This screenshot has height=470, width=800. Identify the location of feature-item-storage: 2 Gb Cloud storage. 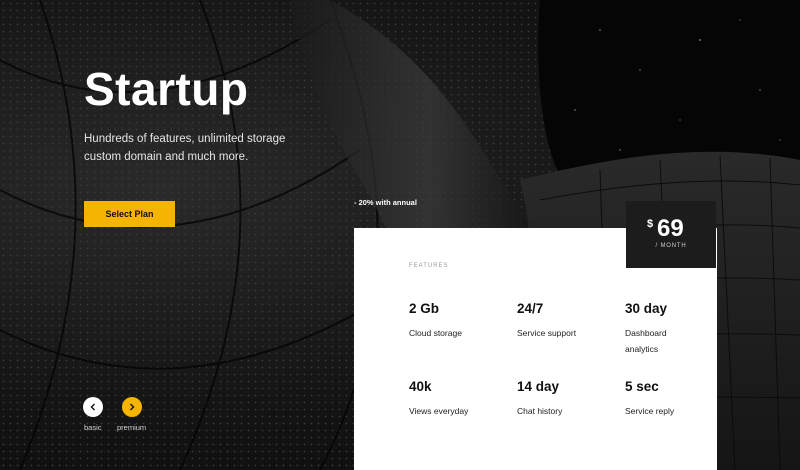
(454, 321).